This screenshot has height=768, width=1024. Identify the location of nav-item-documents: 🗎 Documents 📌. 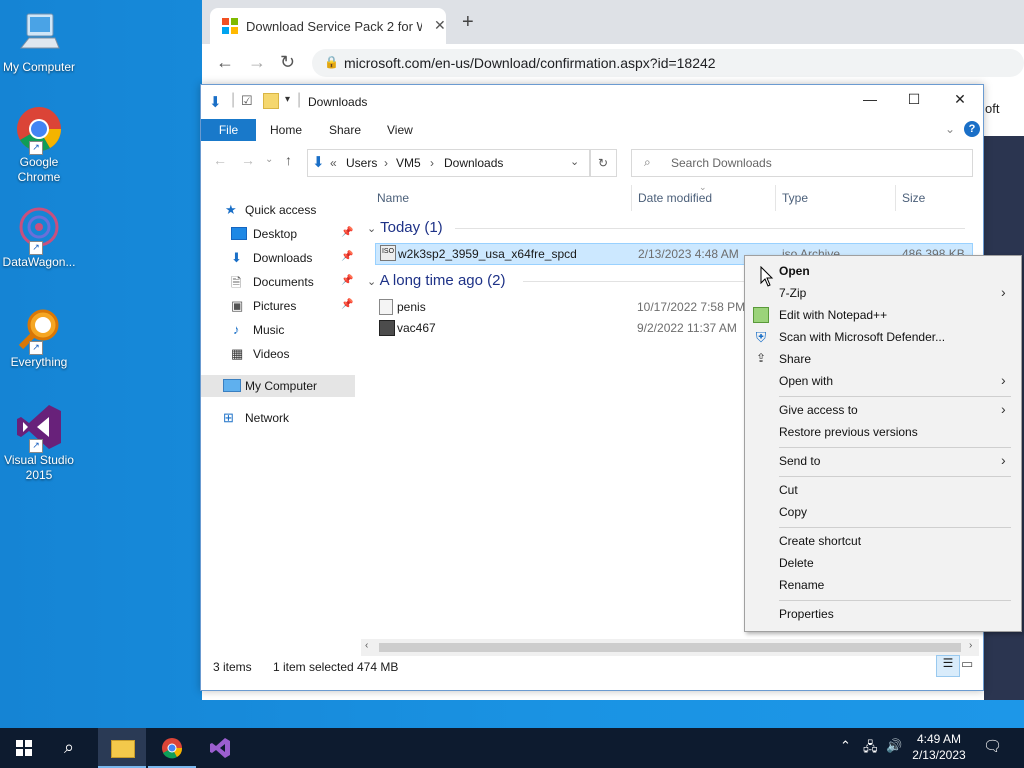
(279, 282).